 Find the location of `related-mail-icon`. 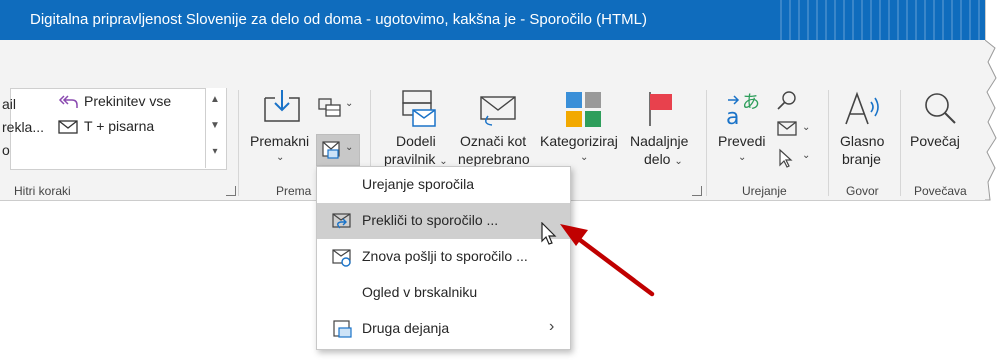

related-mail-icon is located at coordinates (787, 128).